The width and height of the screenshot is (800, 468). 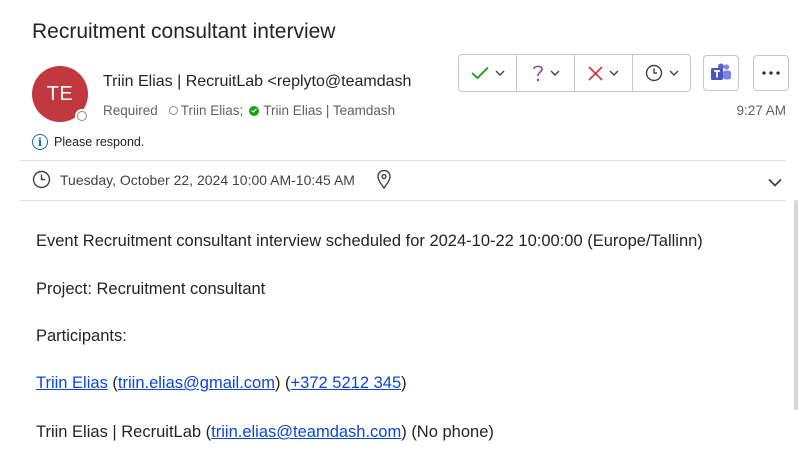 What do you see at coordinates (196, 383) in the screenshot?
I see `participant-email-link: triin.elias@gmail.com` at bounding box center [196, 383].